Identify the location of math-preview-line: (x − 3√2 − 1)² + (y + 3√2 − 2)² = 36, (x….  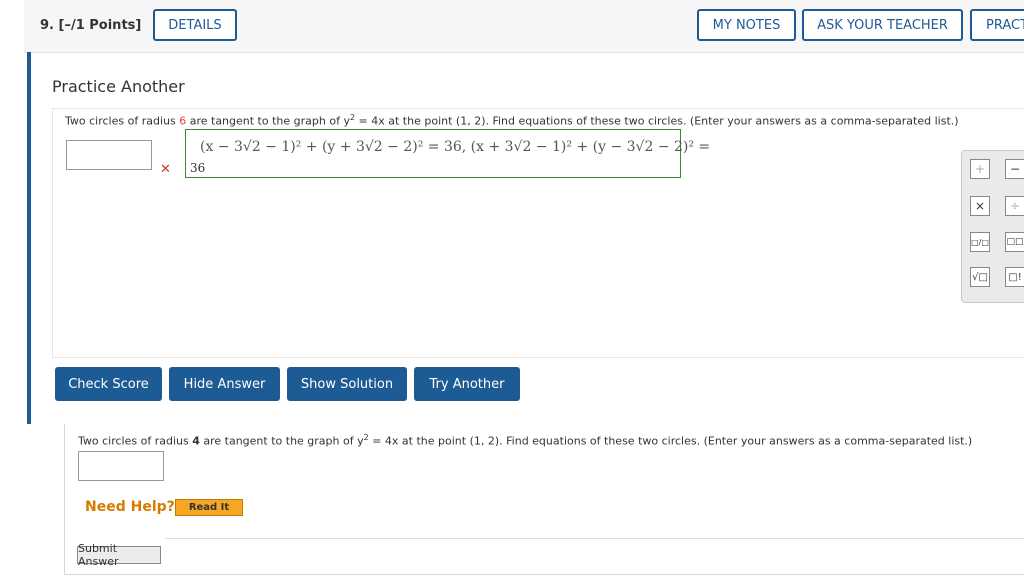
(455, 147).